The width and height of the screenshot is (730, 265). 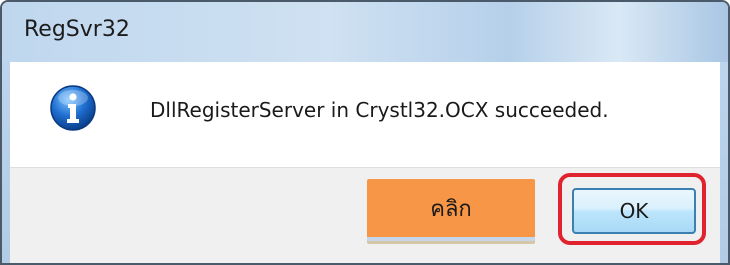 What do you see at coordinates (634, 211) in the screenshot?
I see `ok-button: OK` at bounding box center [634, 211].